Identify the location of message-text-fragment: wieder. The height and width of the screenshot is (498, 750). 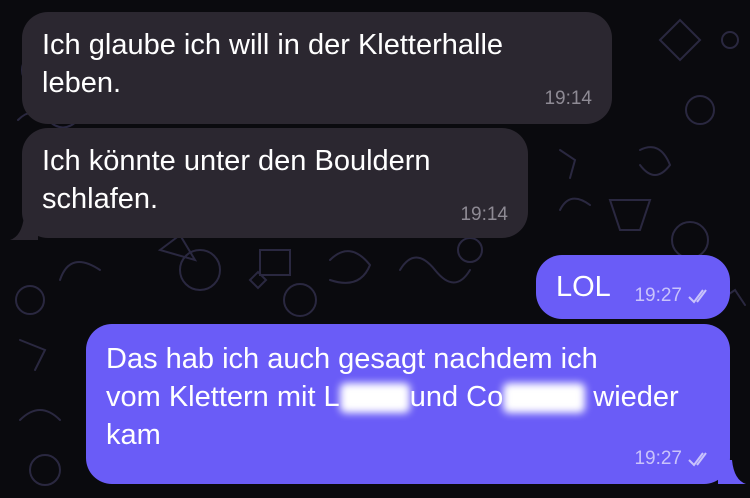
(636, 397).